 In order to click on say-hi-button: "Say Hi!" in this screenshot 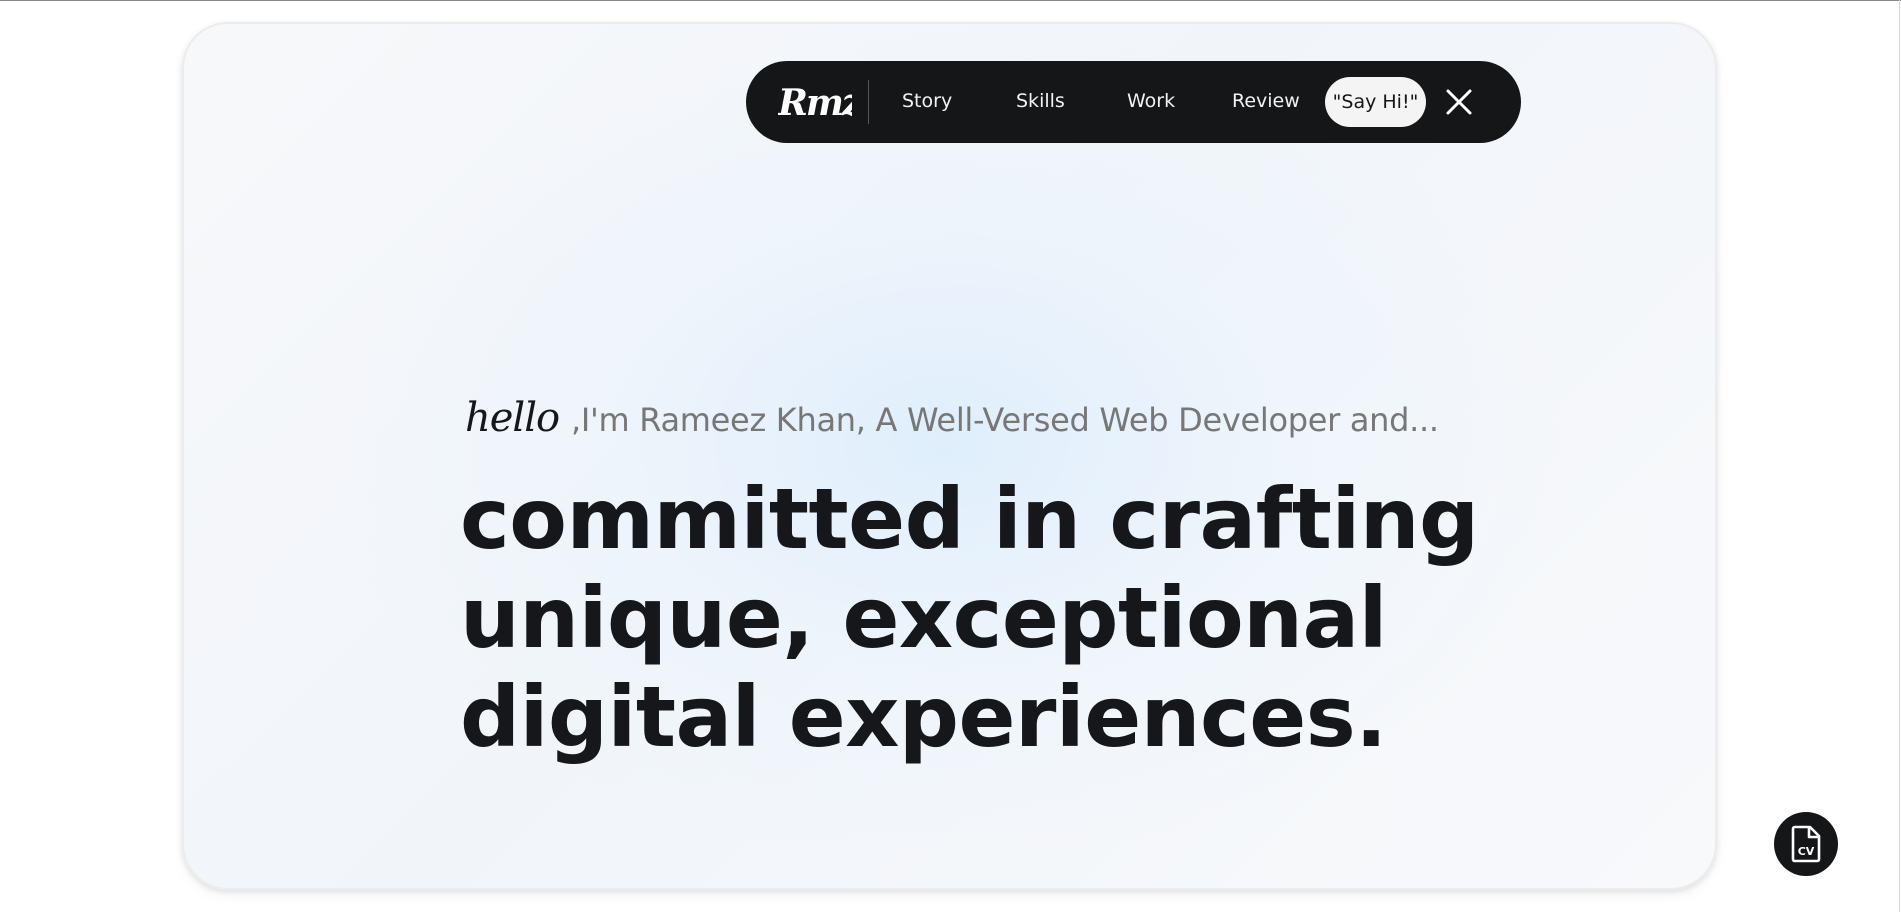, I will do `click(1375, 102)`.